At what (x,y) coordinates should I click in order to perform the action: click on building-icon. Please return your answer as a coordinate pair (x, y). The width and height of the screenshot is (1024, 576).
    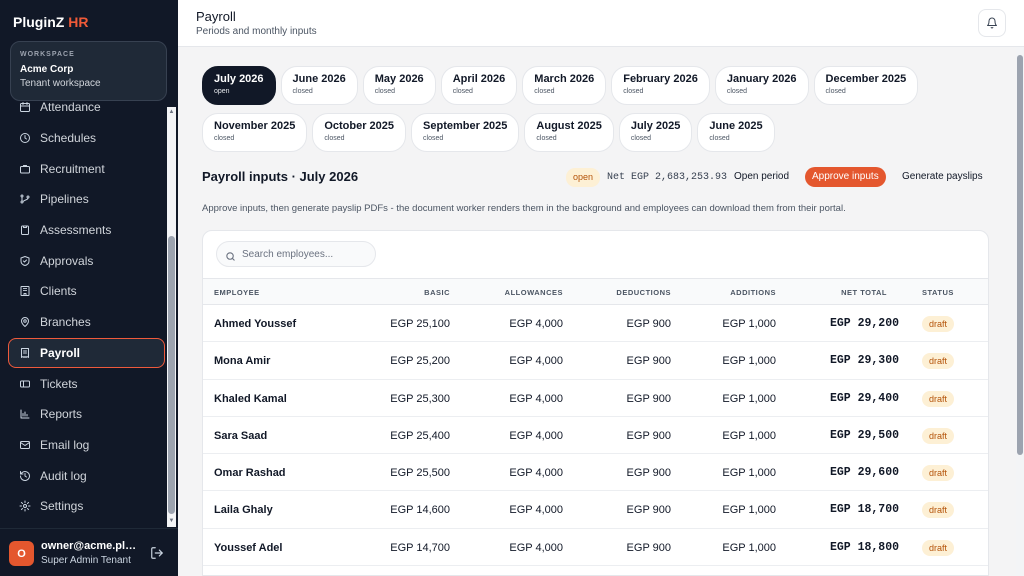
    Looking at the image, I should click on (25, 291).